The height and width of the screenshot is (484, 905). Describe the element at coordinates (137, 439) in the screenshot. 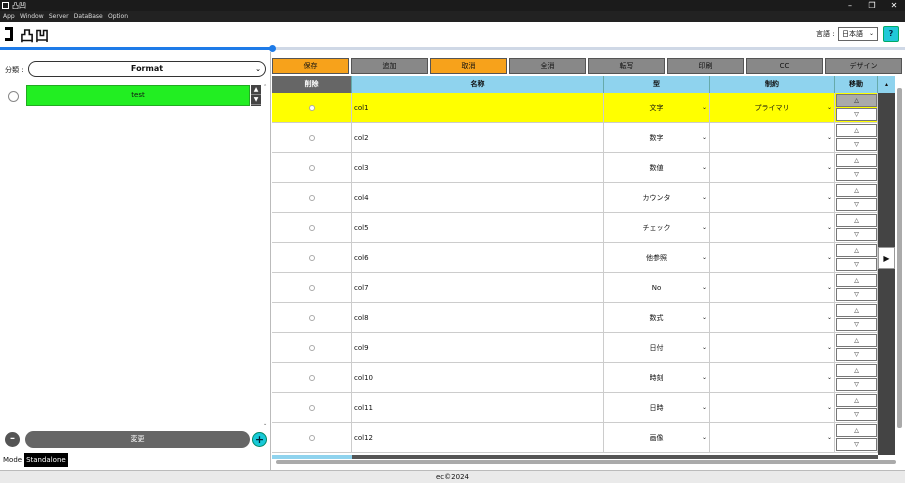

I see `change-button: 変更` at that location.